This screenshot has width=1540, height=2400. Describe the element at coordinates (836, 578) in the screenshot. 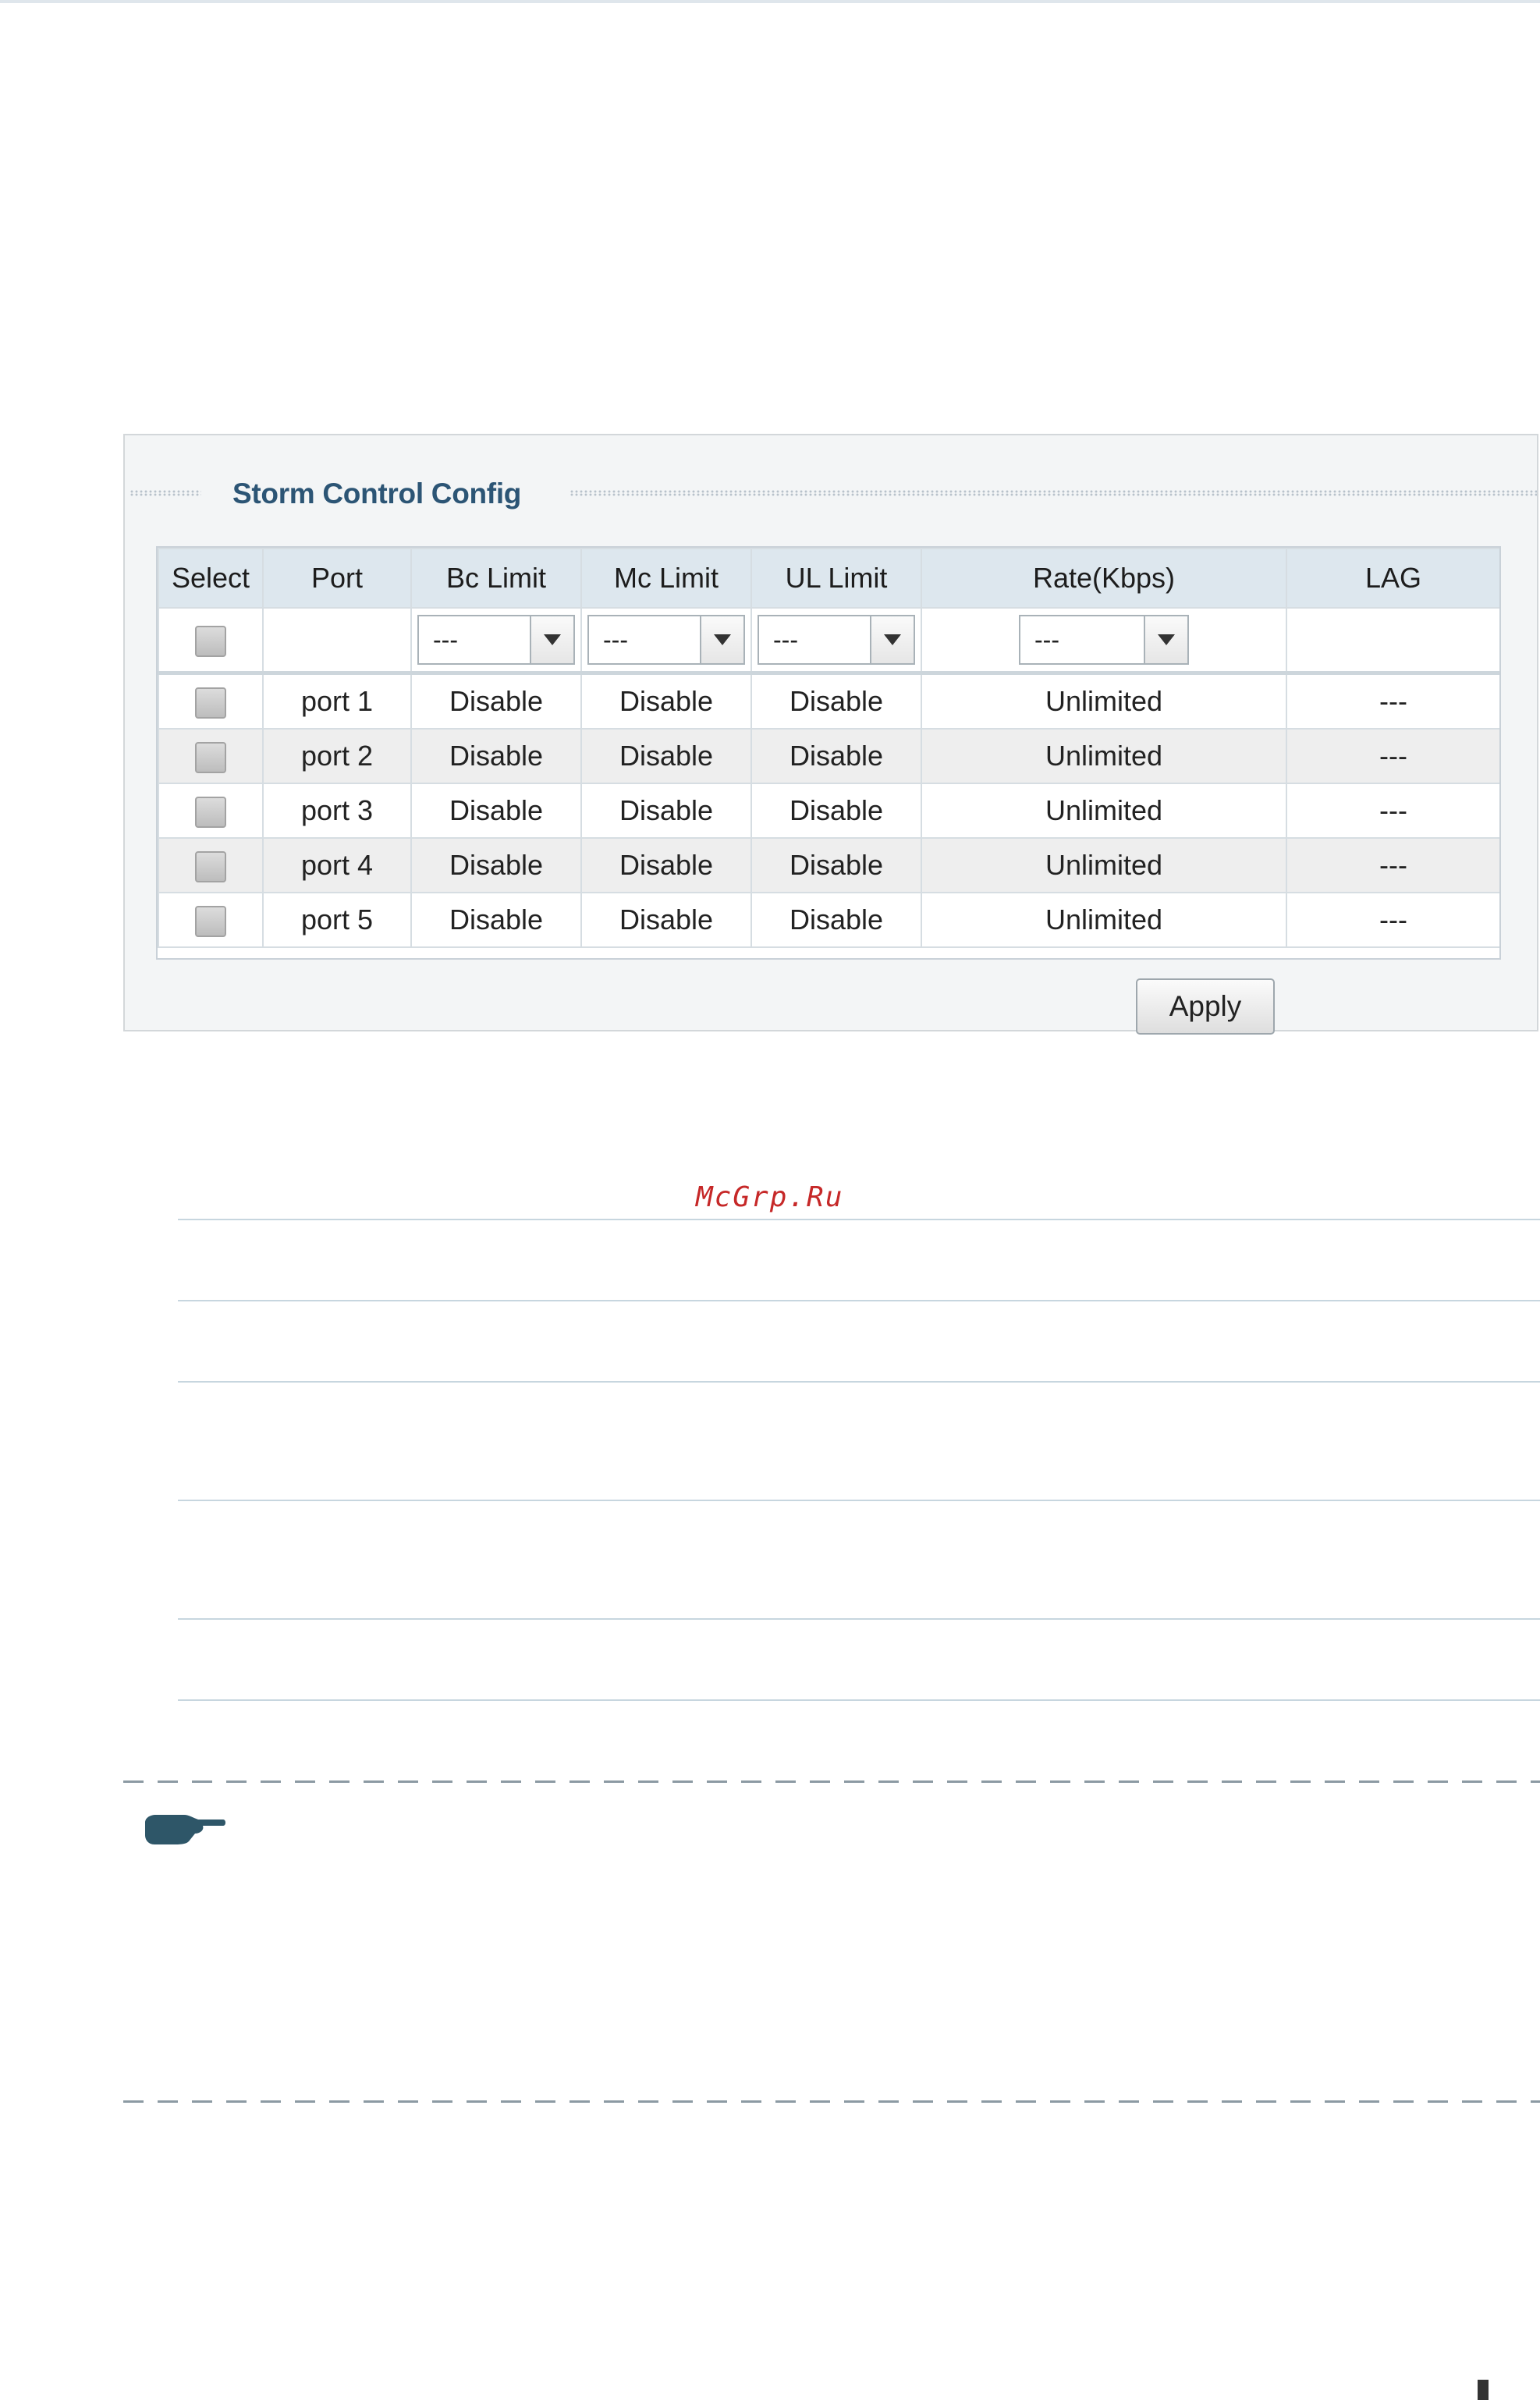

I see `col-header-ul-limit: UL Limit` at that location.